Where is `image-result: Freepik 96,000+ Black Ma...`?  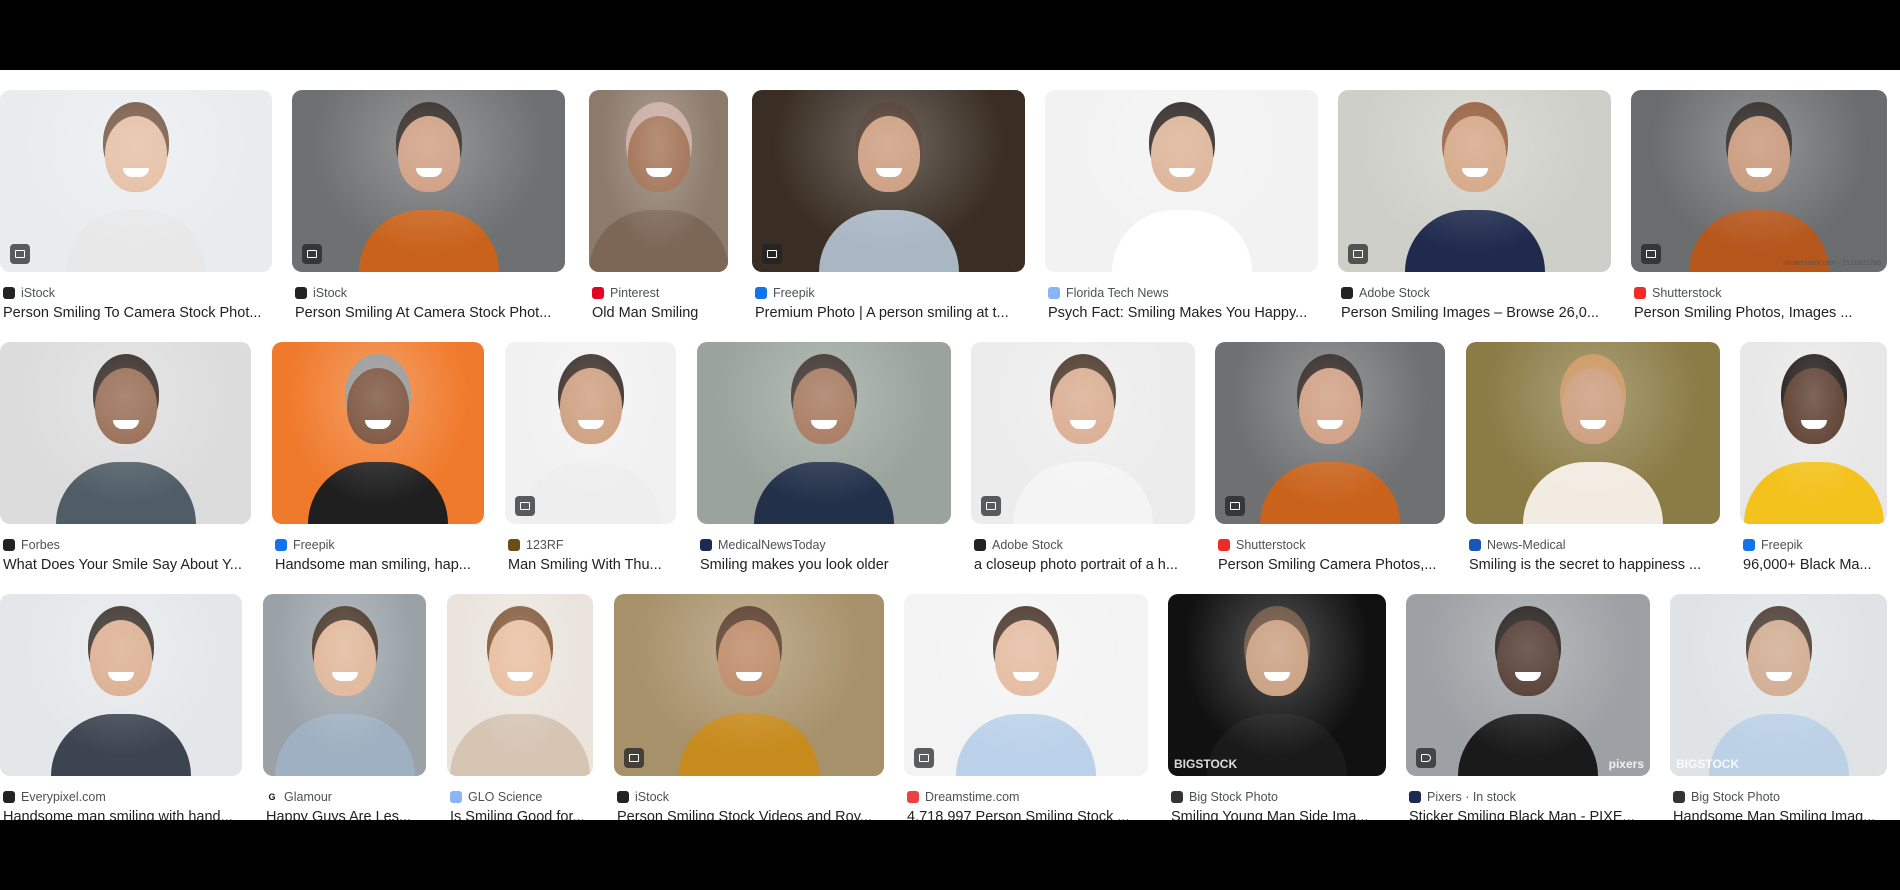 image-result: Freepik 96,000+ Black Ma... is located at coordinates (1813, 467).